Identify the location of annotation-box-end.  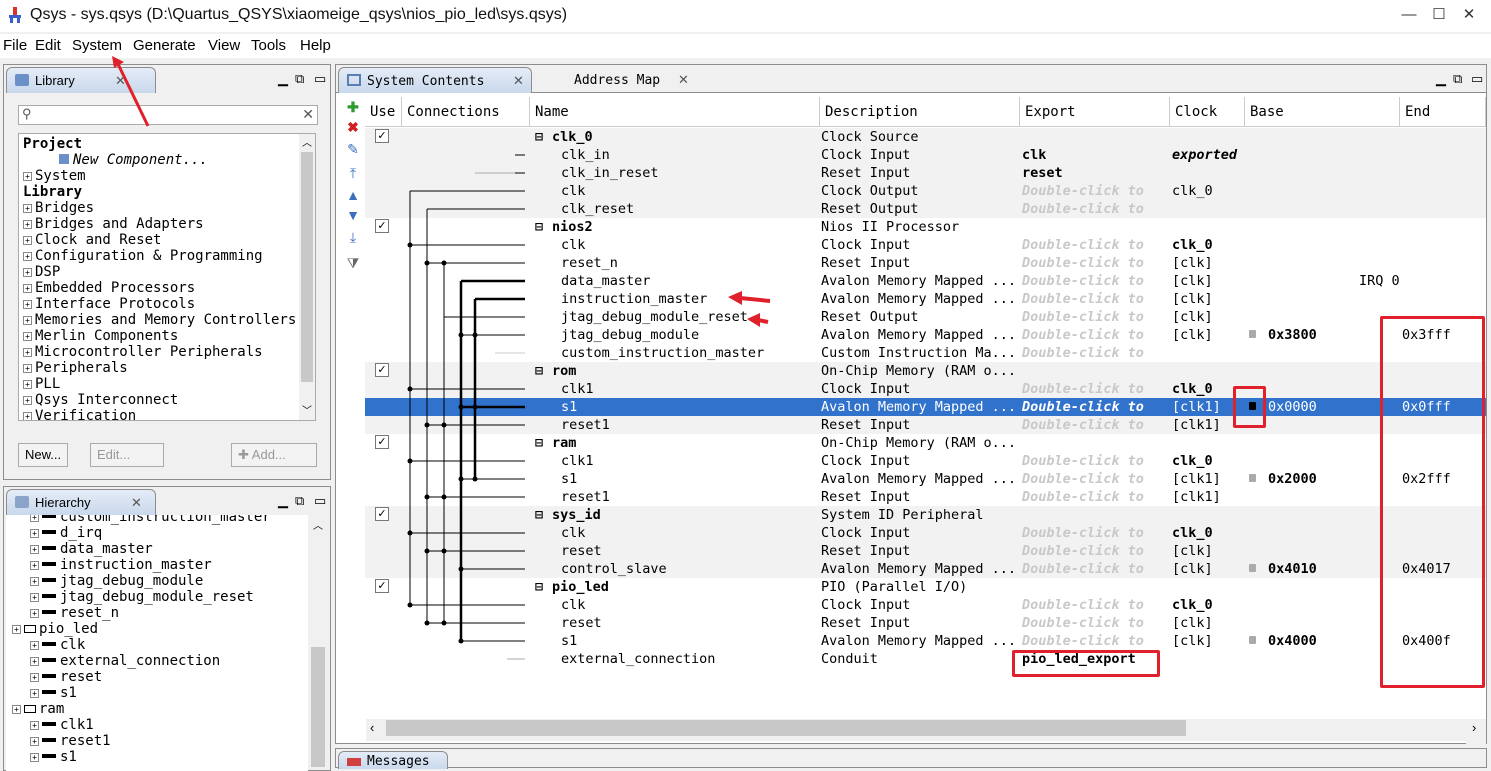
(1432, 502).